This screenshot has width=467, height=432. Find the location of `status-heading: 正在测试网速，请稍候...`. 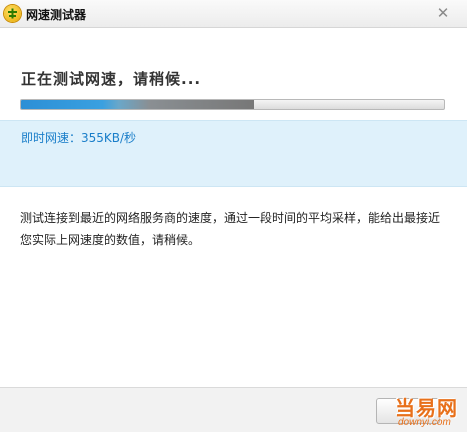

status-heading: 正在测试网速，请稍候... is located at coordinates (111, 79).